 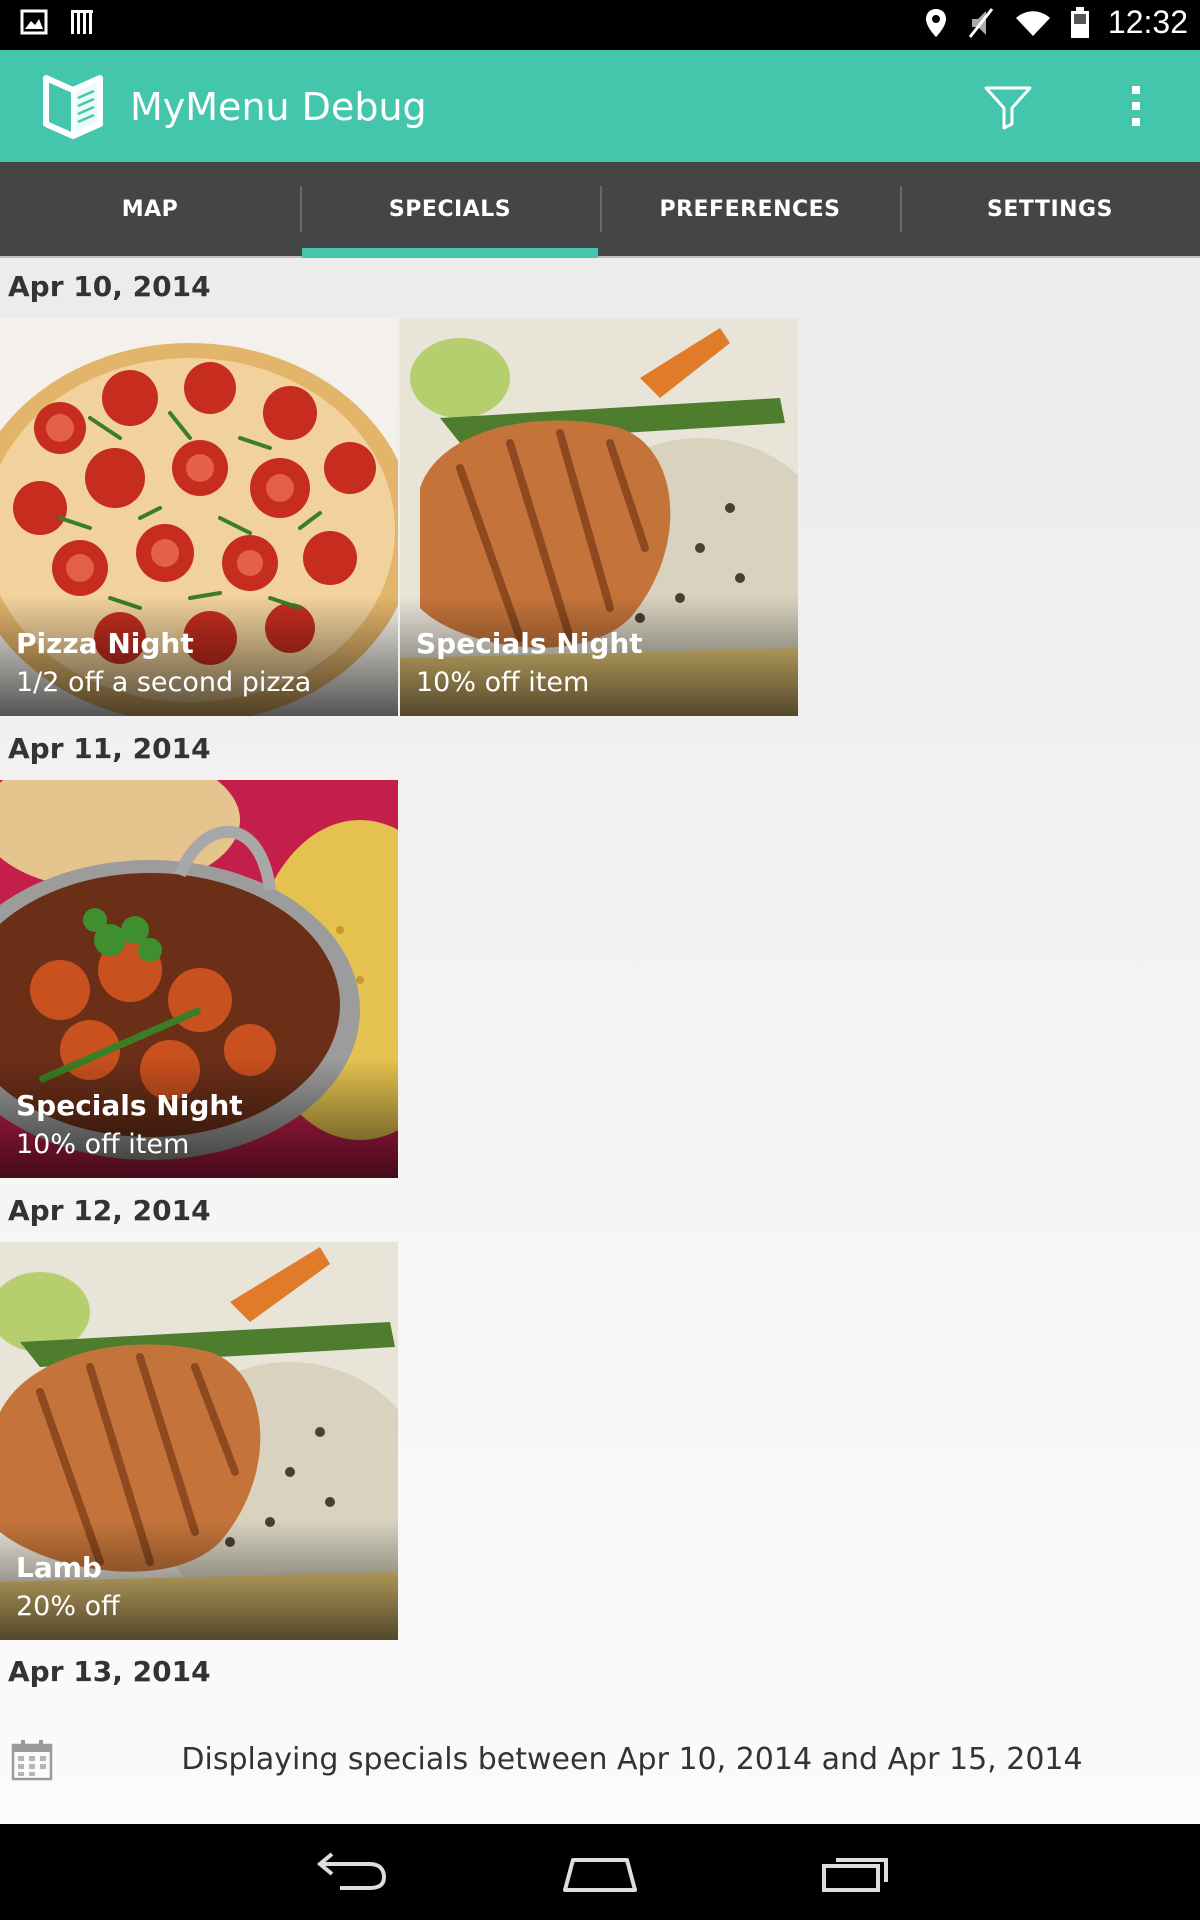 What do you see at coordinates (109, 286) in the screenshot?
I see `date-header: Apr 10, 2014` at bounding box center [109, 286].